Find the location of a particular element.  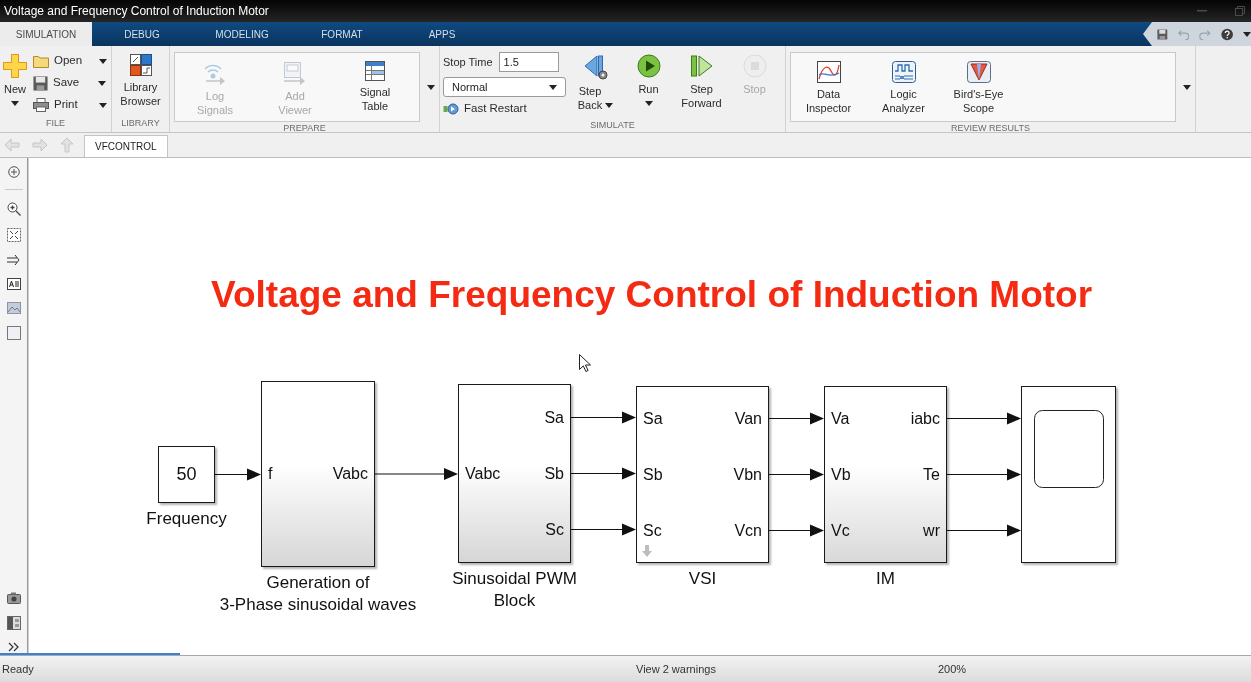

ribbon-tab: MODELING is located at coordinates (242, 34).